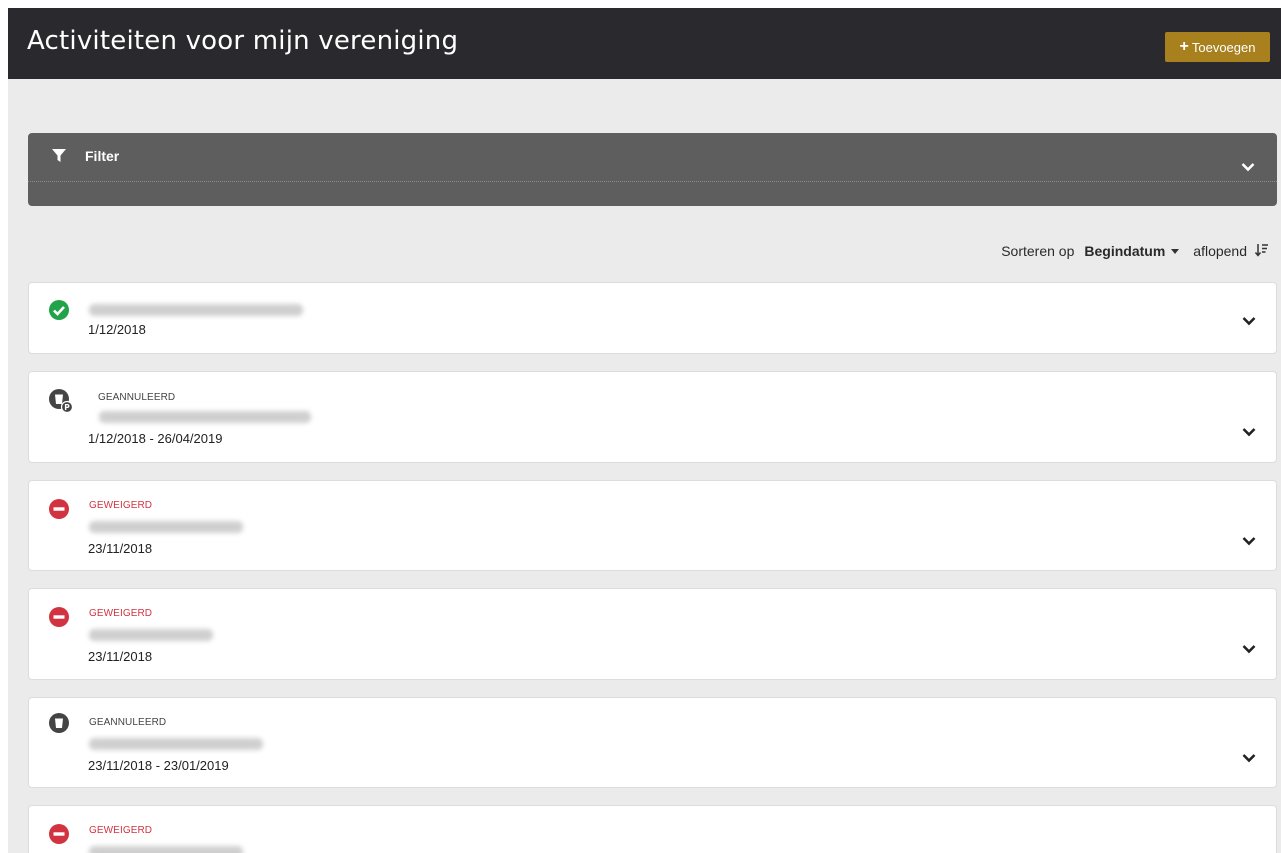 The image size is (1281, 853). Describe the element at coordinates (117, 329) in the screenshot. I see `activity-date: 1/12/2018` at that location.